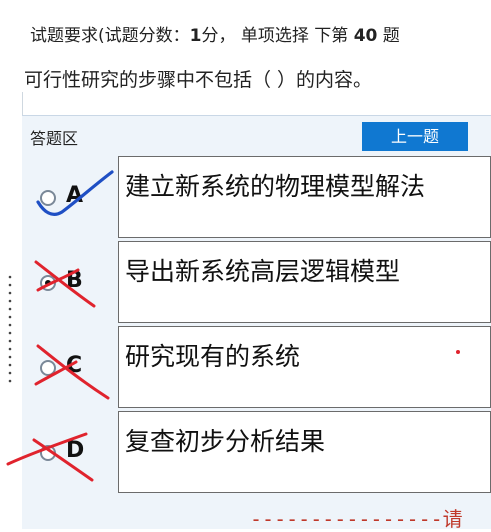 The height and width of the screenshot is (532, 491). Describe the element at coordinates (198, 80) in the screenshot. I see `question-text: 可行性研究的步骤中不包括（ ）的内容。` at that location.